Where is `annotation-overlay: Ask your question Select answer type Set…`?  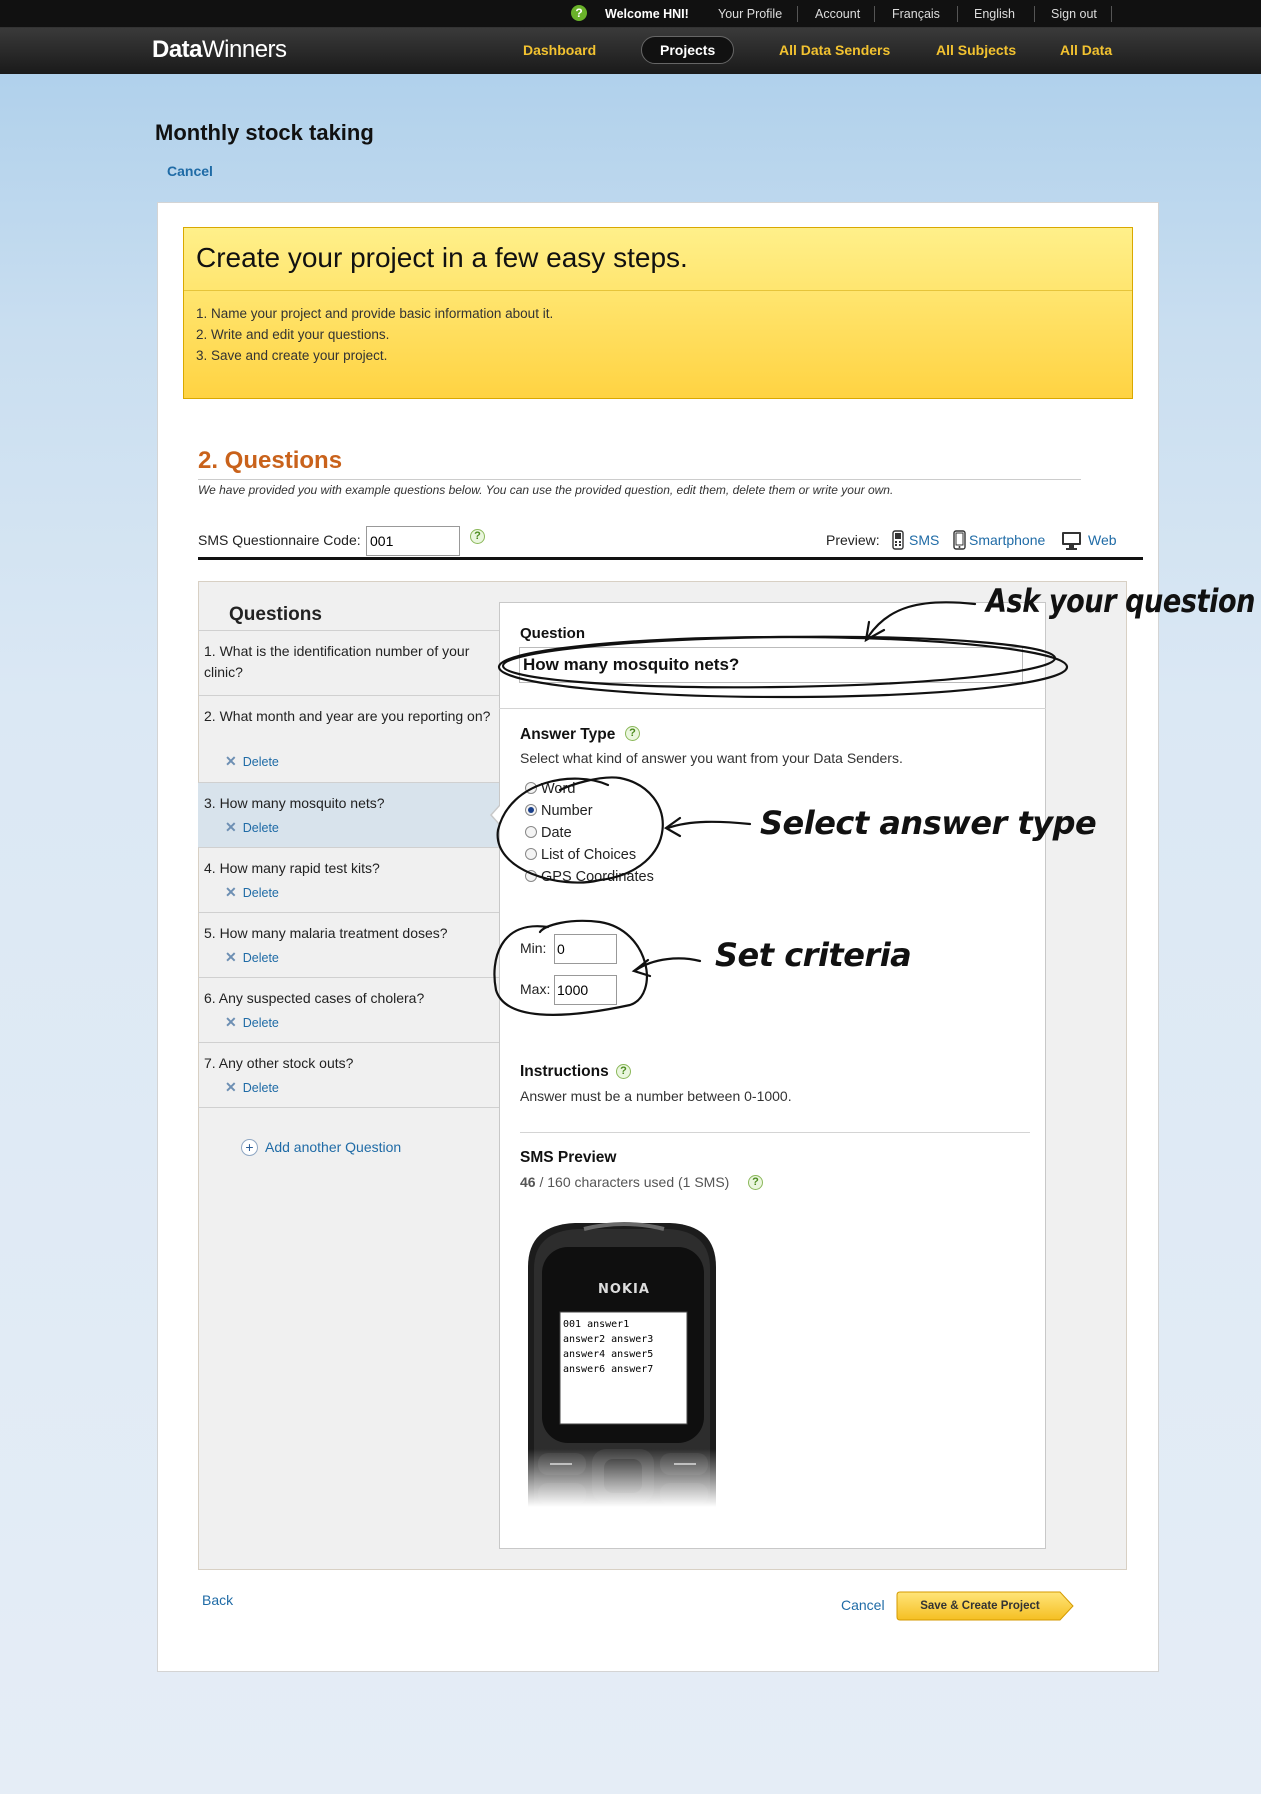
annotation-overlay: Ask your question Select answer type Set… is located at coordinates (874, 799).